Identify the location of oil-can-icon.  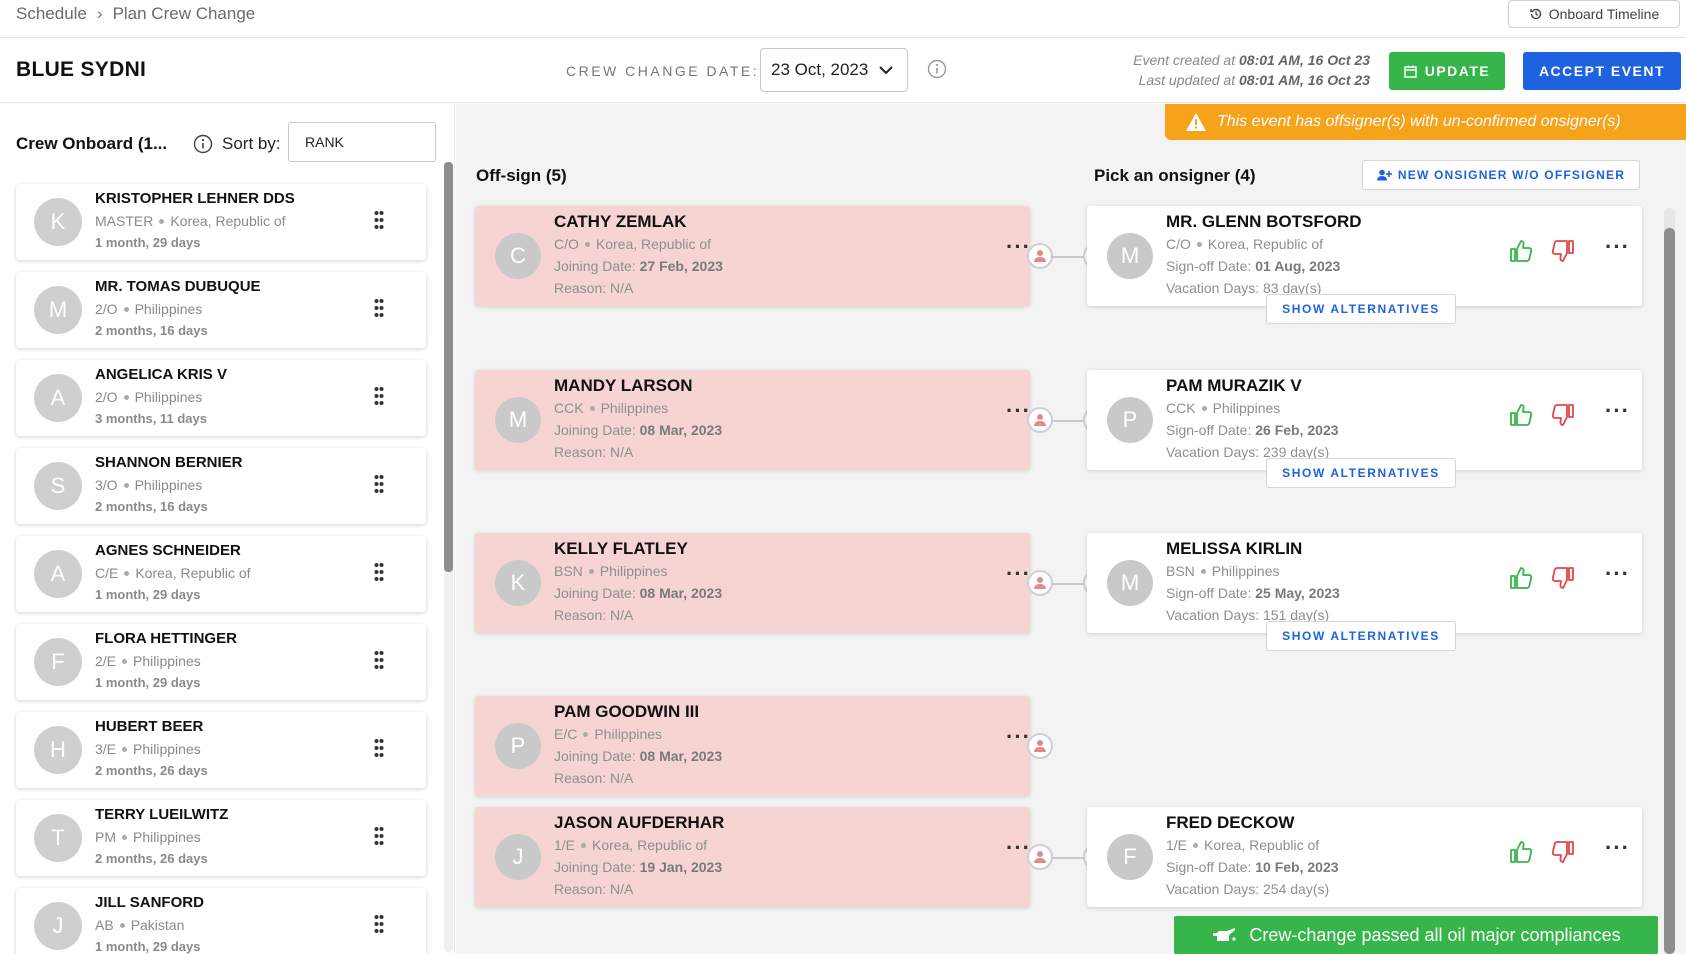
(1225, 934).